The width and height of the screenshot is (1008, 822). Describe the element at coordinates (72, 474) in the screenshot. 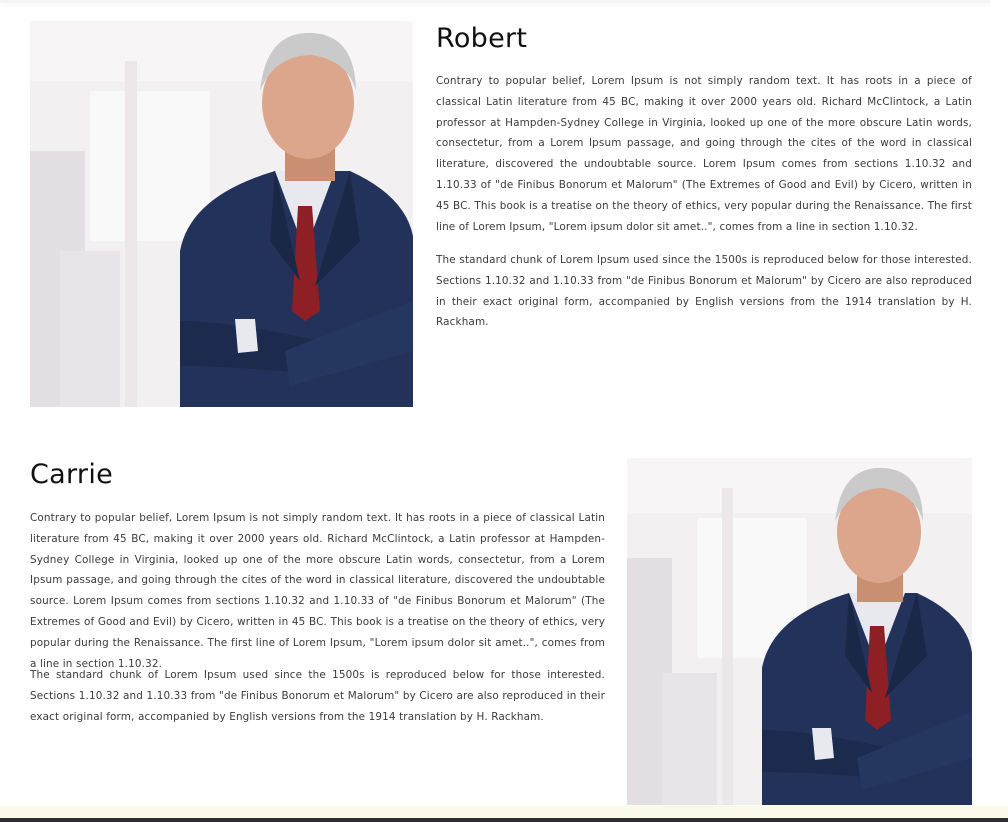

I see `profile-name: Carrie` at that location.